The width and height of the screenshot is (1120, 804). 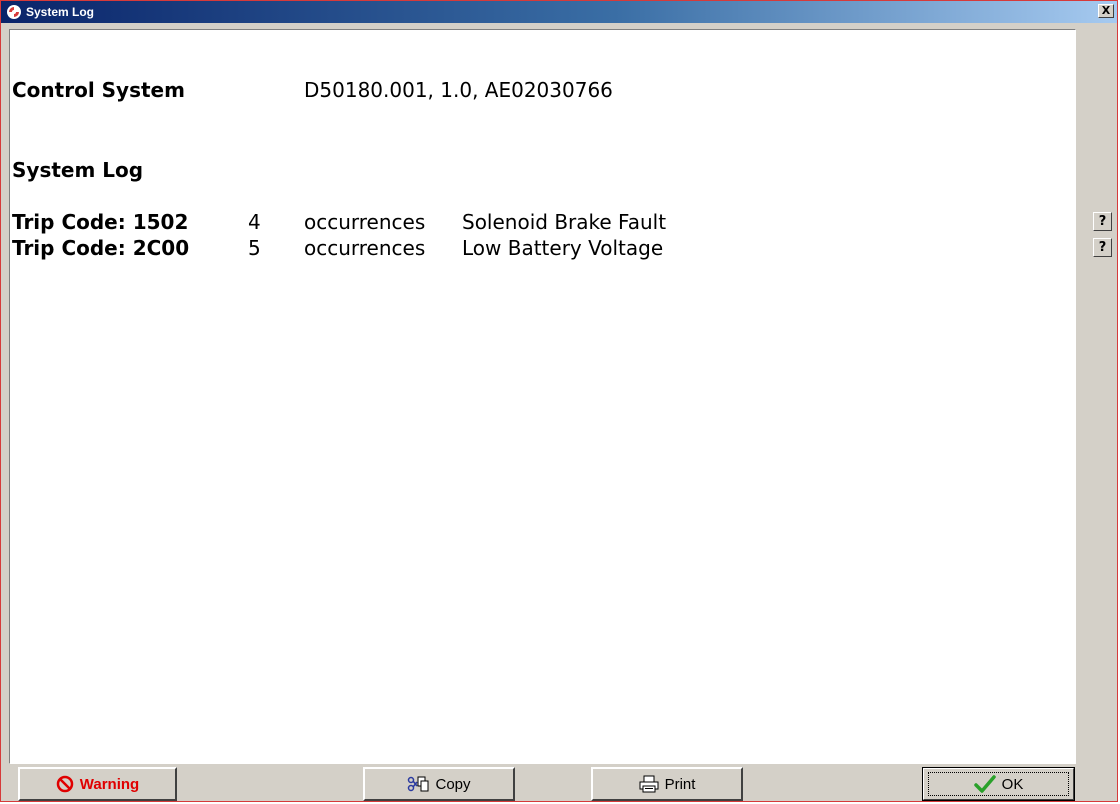 What do you see at coordinates (98, 90) in the screenshot?
I see `control-system-label: Control System` at bounding box center [98, 90].